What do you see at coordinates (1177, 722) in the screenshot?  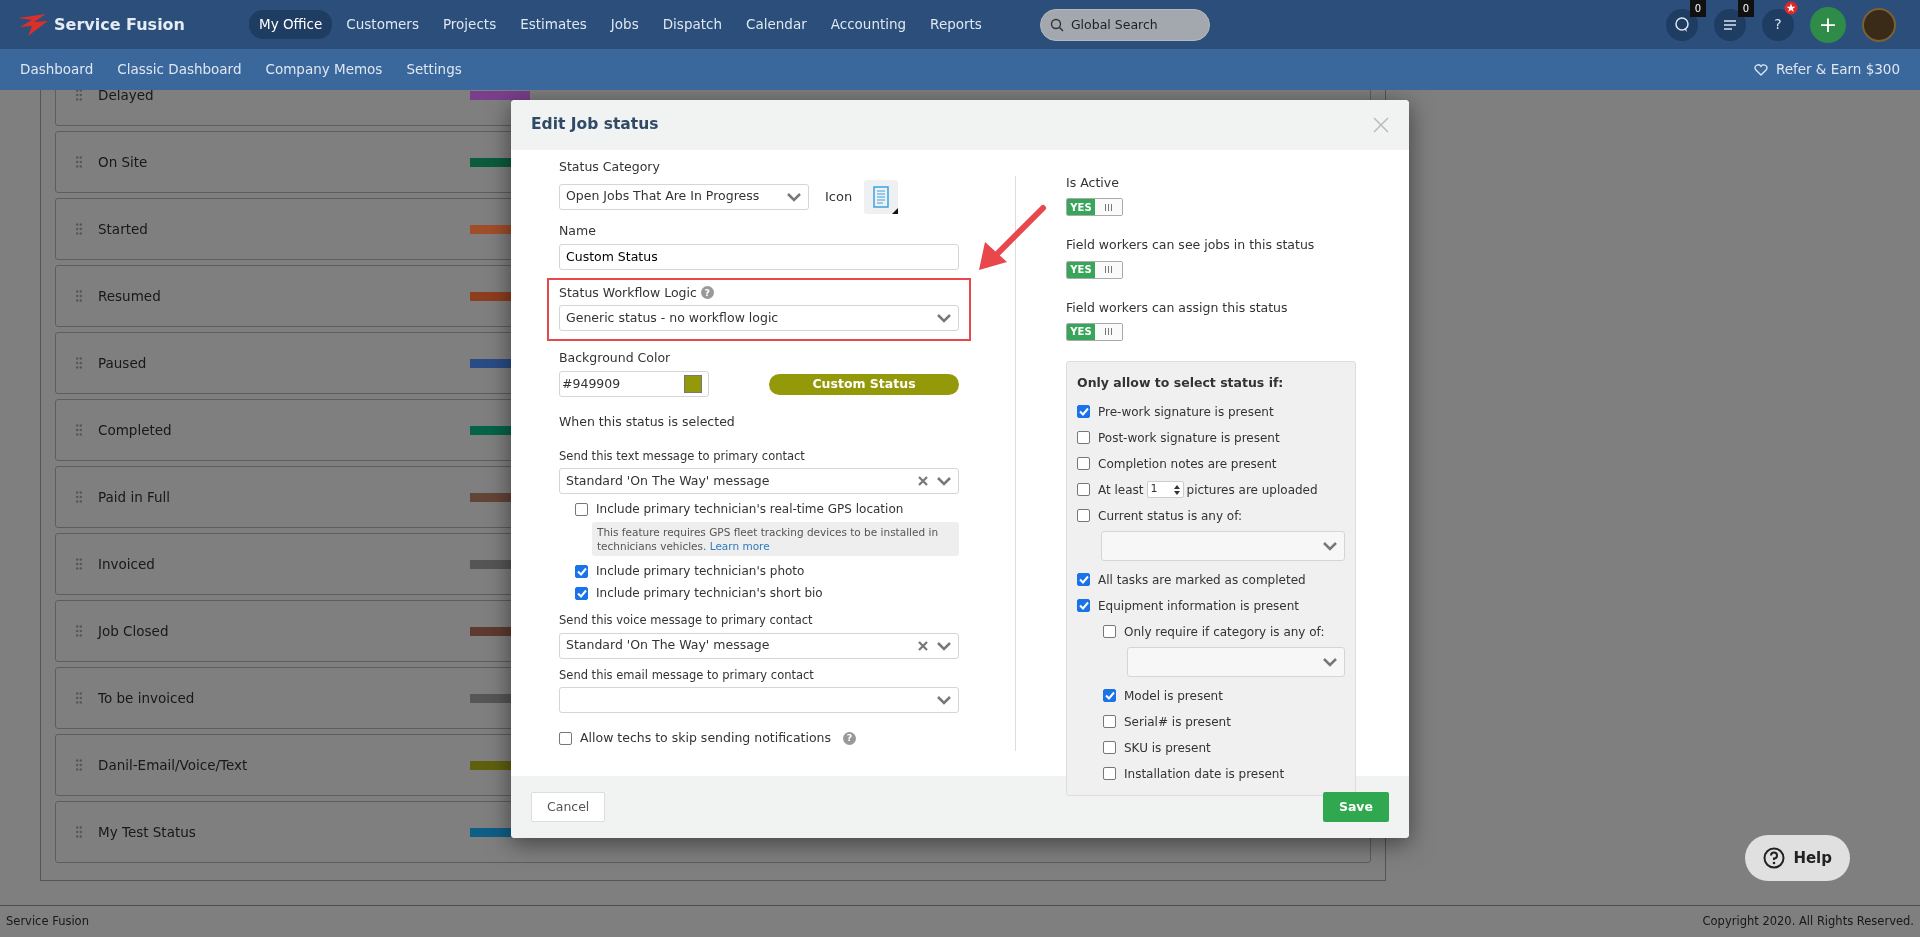 I see `checkbox-label: Serial# is present` at bounding box center [1177, 722].